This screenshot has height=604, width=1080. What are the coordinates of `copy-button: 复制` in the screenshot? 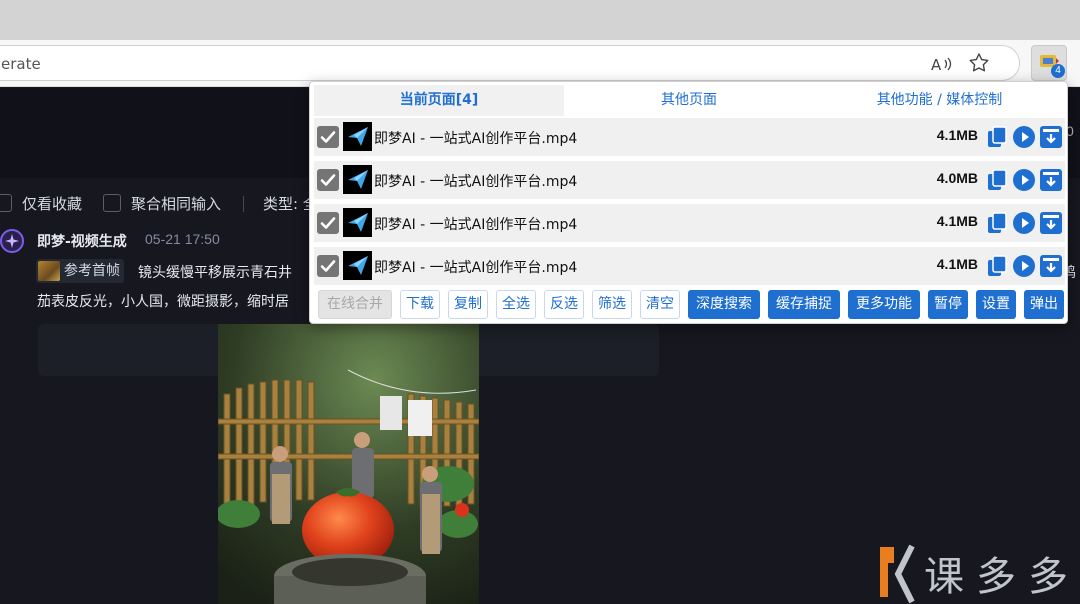 It's located at (468, 304).